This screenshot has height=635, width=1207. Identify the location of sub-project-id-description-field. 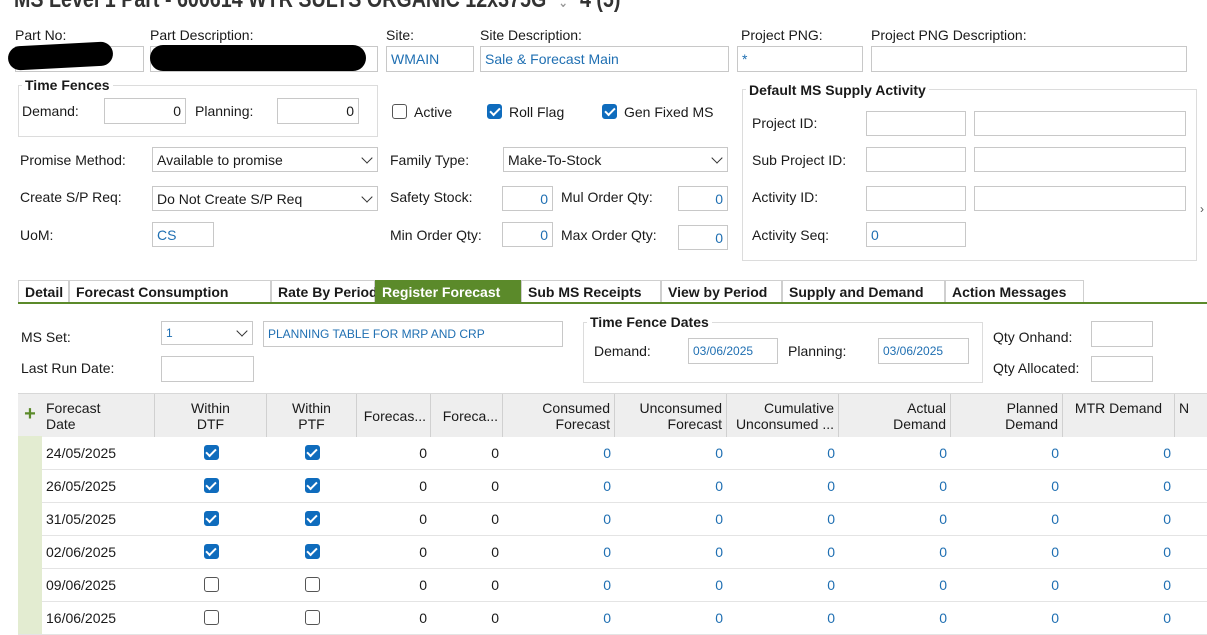
(1080, 159).